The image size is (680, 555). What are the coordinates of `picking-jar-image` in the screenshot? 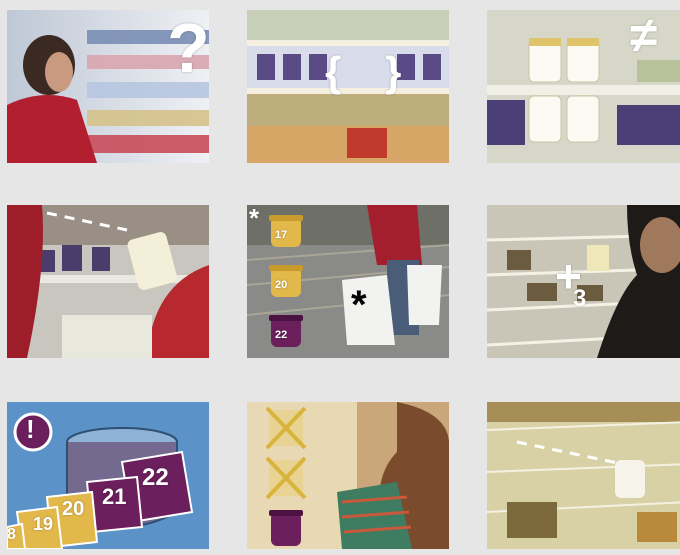 It's located at (108, 281).